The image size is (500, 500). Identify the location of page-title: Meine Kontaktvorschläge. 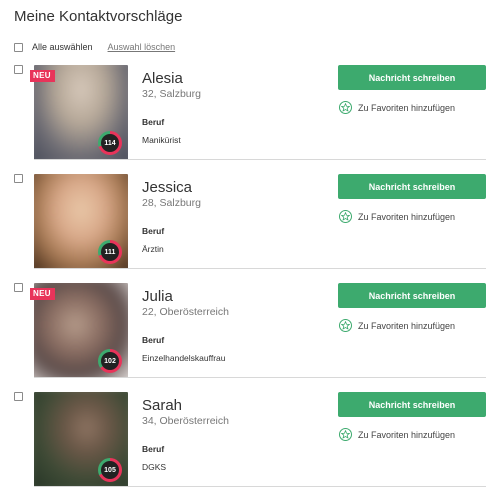
(98, 16).